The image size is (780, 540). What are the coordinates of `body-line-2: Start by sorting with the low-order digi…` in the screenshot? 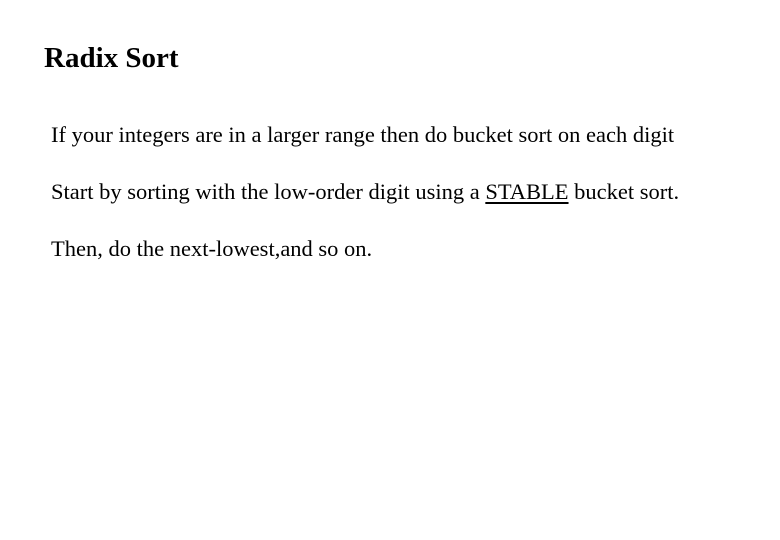 It's located at (365, 192).